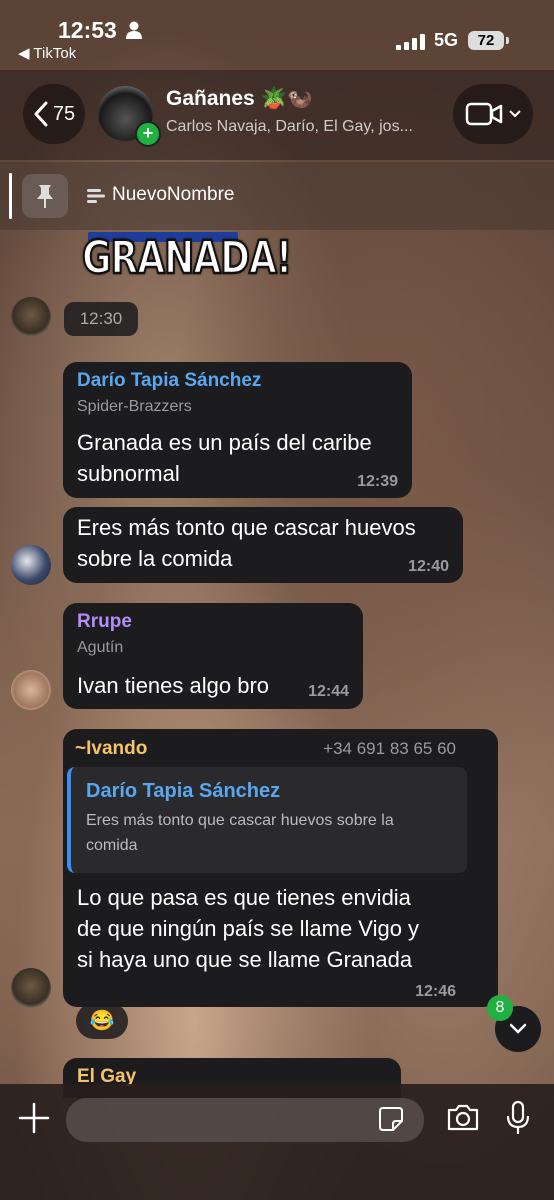 This screenshot has width=554, height=1200. What do you see at coordinates (34, 1118) in the screenshot?
I see `plus-icon` at bounding box center [34, 1118].